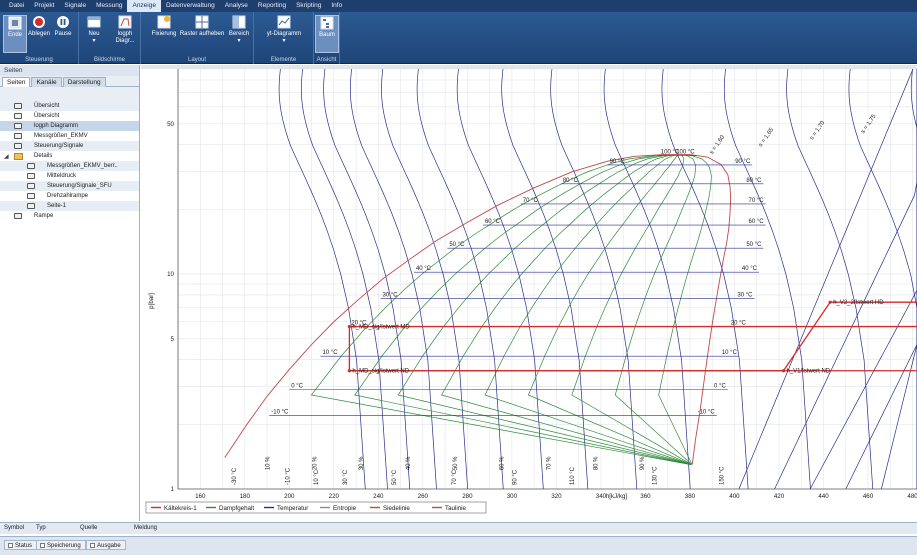 The height and width of the screenshot is (555, 917). Describe the element at coordinates (362, 463) in the screenshot. I see `quality-label: 30 %` at that location.